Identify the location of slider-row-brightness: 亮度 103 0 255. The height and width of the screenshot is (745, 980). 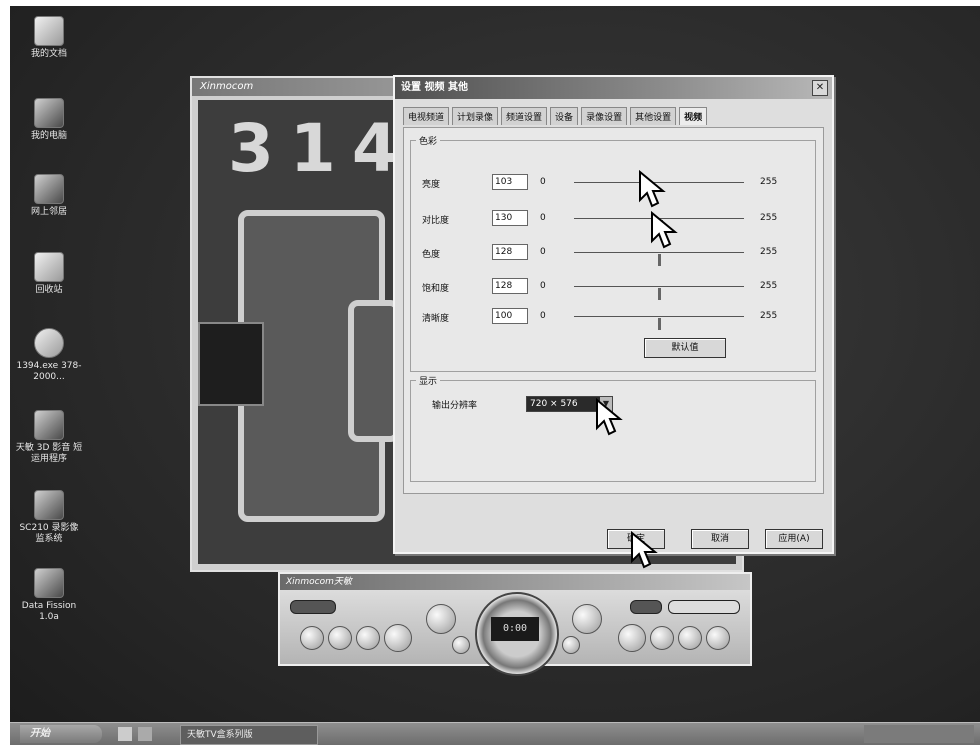
(617, 185).